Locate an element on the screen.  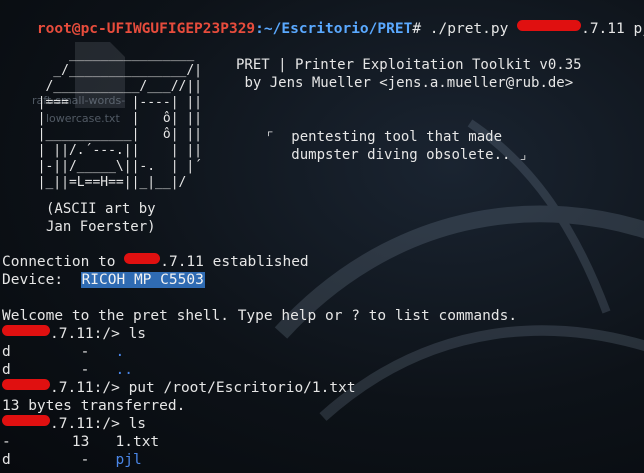
ls-row: d - .. is located at coordinates (67, 370).